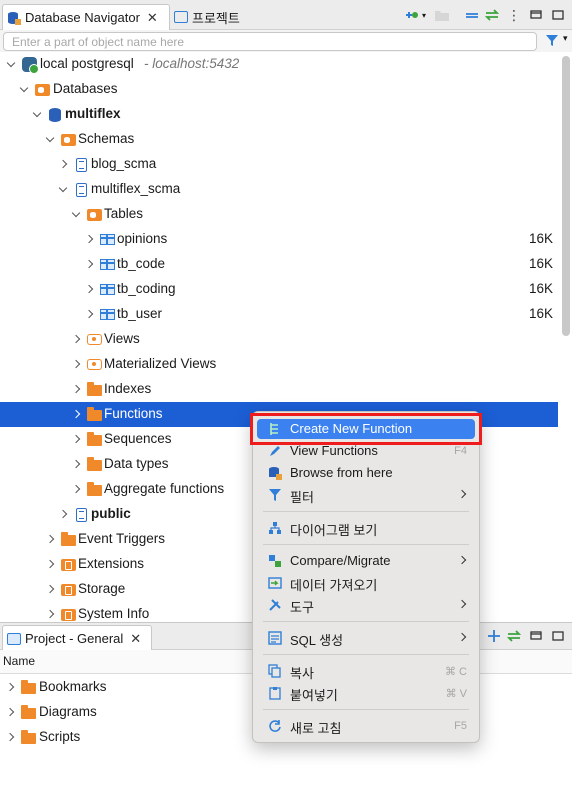 The height and width of the screenshot is (798, 572). Describe the element at coordinates (114, 613) in the screenshot. I see `tree-label: System Info` at that location.